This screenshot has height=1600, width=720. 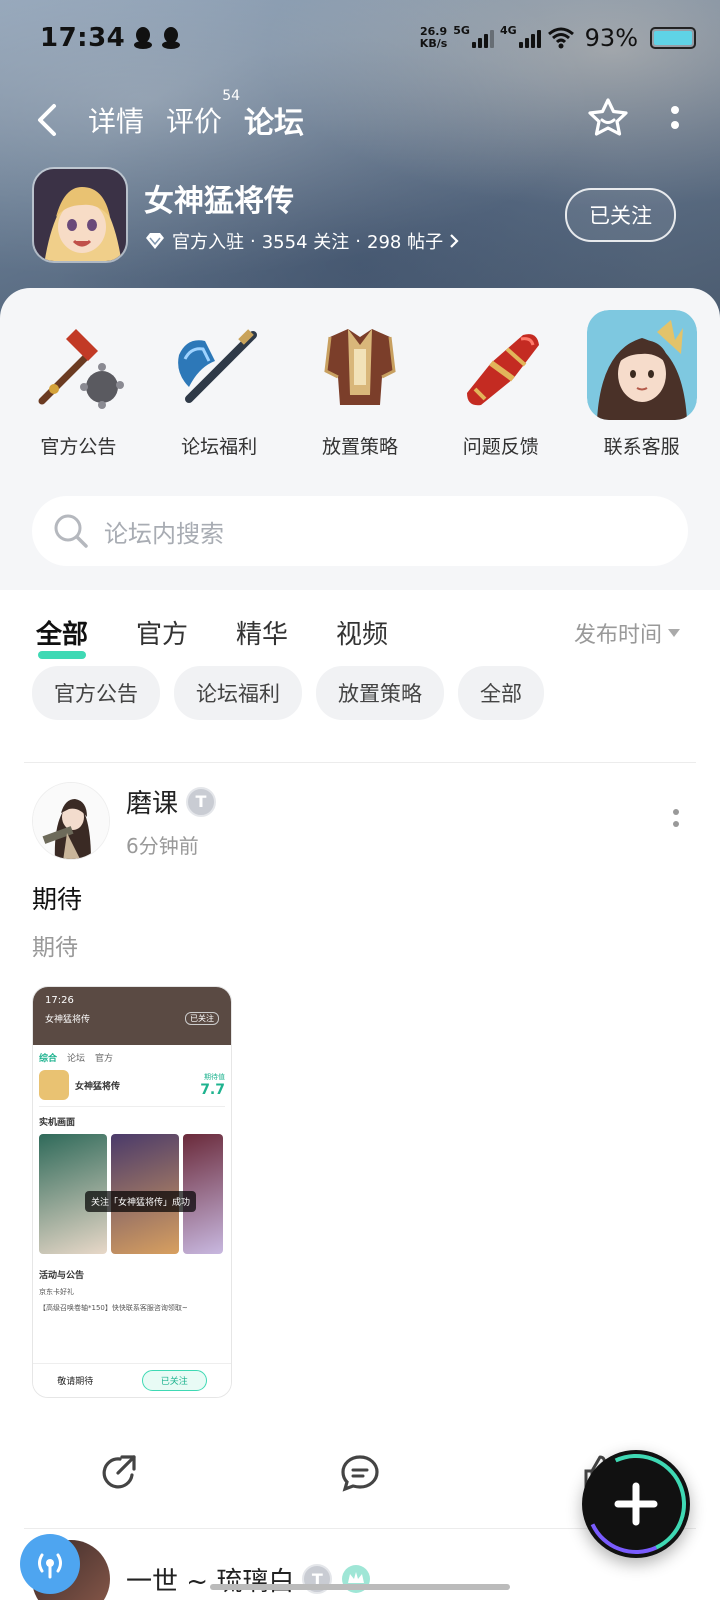 What do you see at coordinates (57, 899) in the screenshot?
I see `post-title: 期待` at bounding box center [57, 899].